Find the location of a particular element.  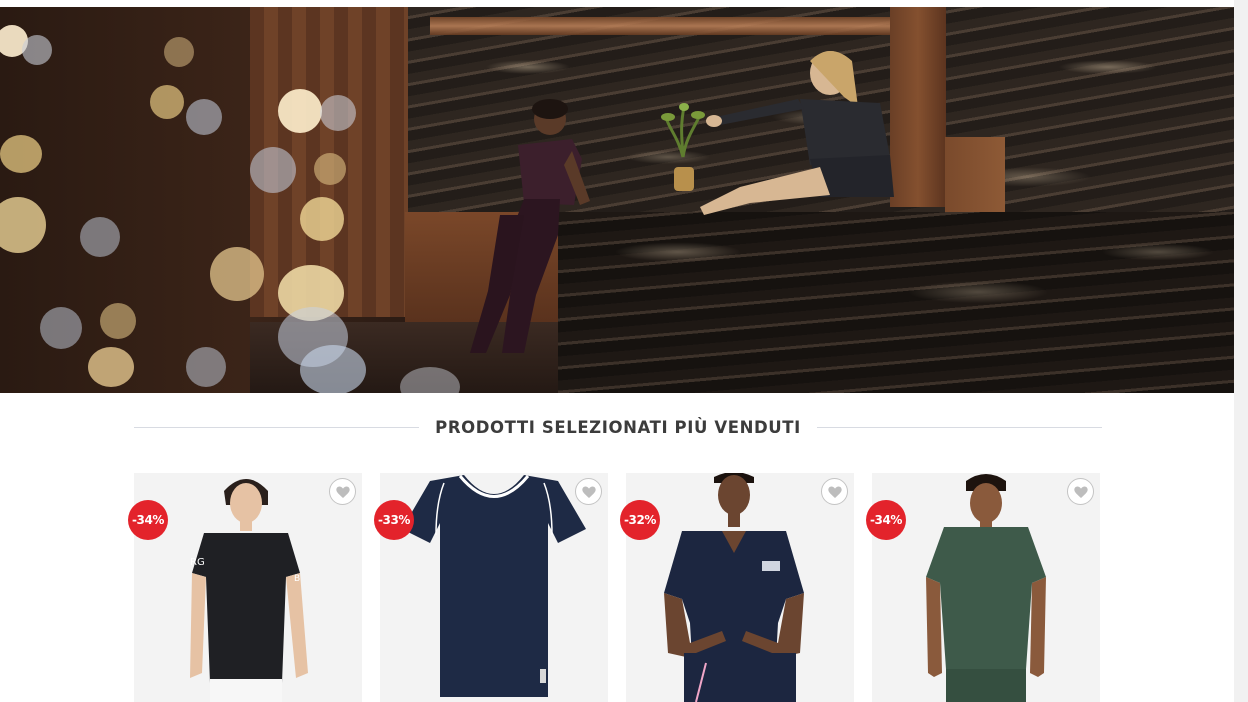

product-card: -33% is located at coordinates (491, 587).